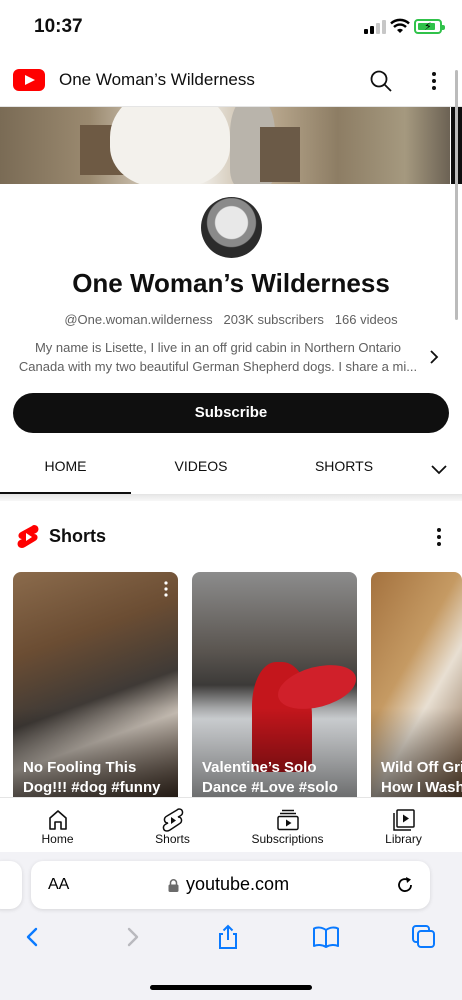 The width and height of the screenshot is (462, 1000). What do you see at coordinates (100, 778) in the screenshot?
I see `short-title: No Fooling This Dog!!! #dog #funny` at bounding box center [100, 778].